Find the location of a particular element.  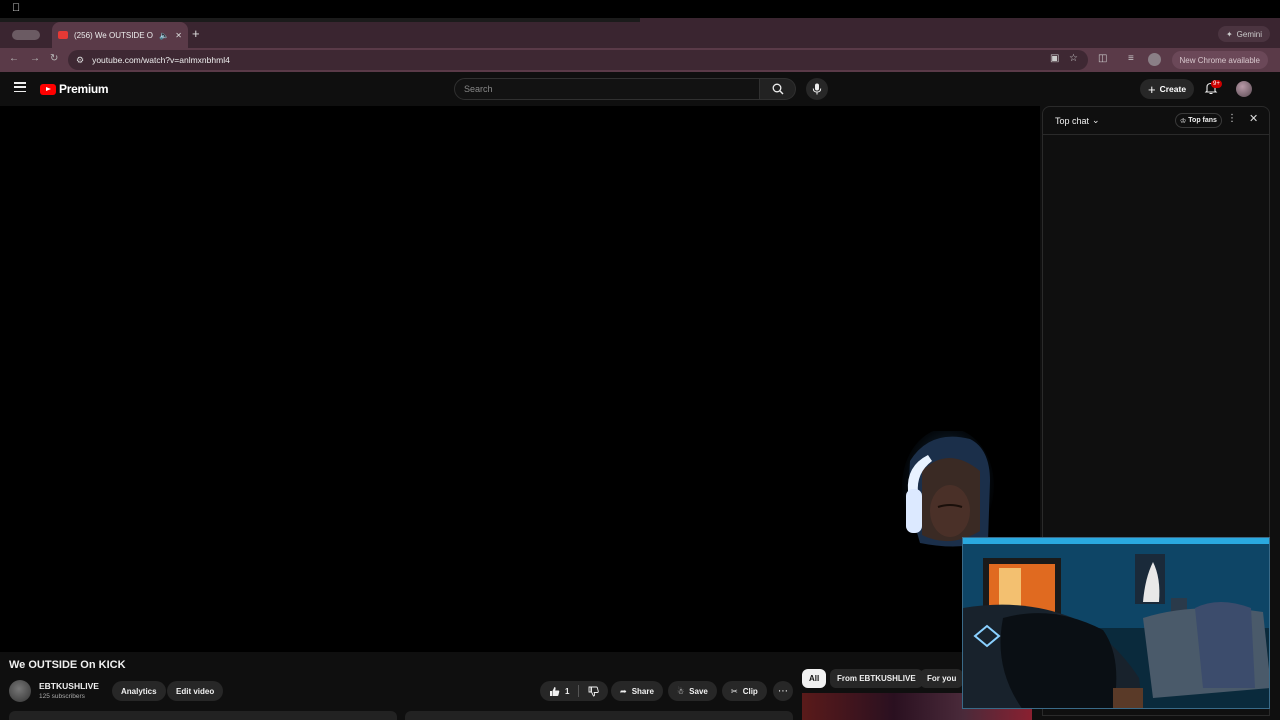

top-fans-button: ♔ Top fans is located at coordinates (1198, 120).